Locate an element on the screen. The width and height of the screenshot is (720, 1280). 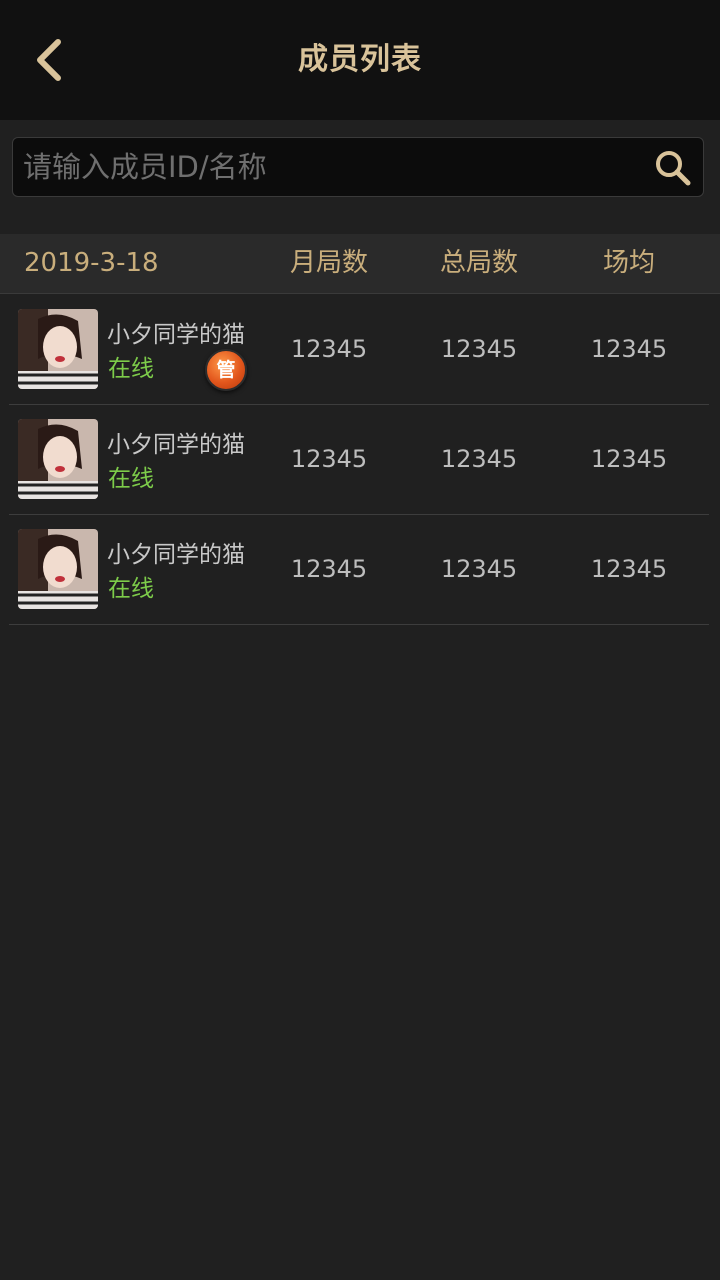
search-bar is located at coordinates (358, 167).